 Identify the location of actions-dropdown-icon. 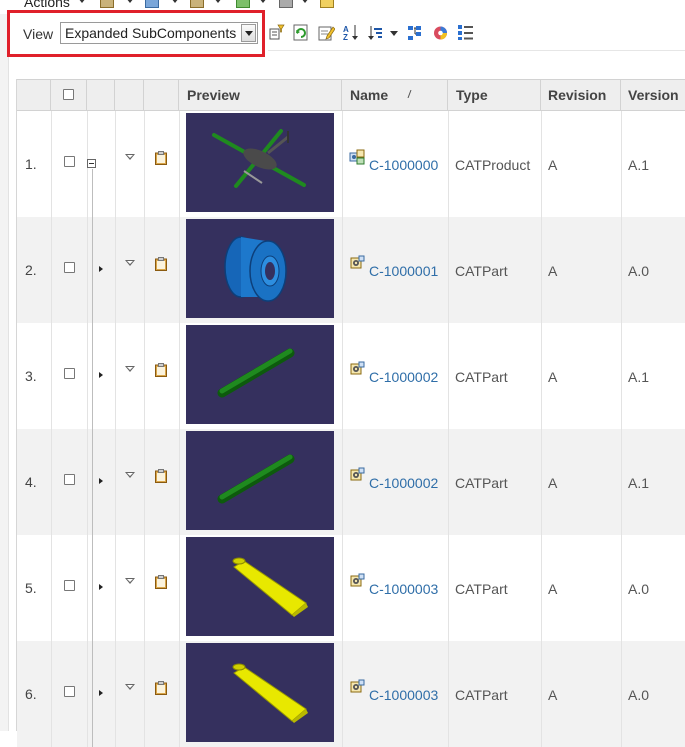
(82, 1).